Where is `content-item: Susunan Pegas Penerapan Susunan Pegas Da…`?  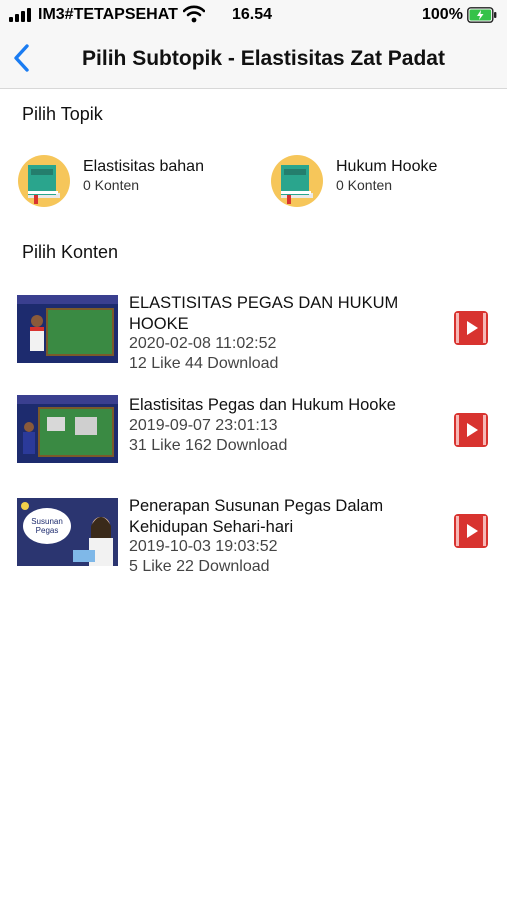
content-item: Susunan Pegas Penerapan Susunan Pegas Da… is located at coordinates (253, 538).